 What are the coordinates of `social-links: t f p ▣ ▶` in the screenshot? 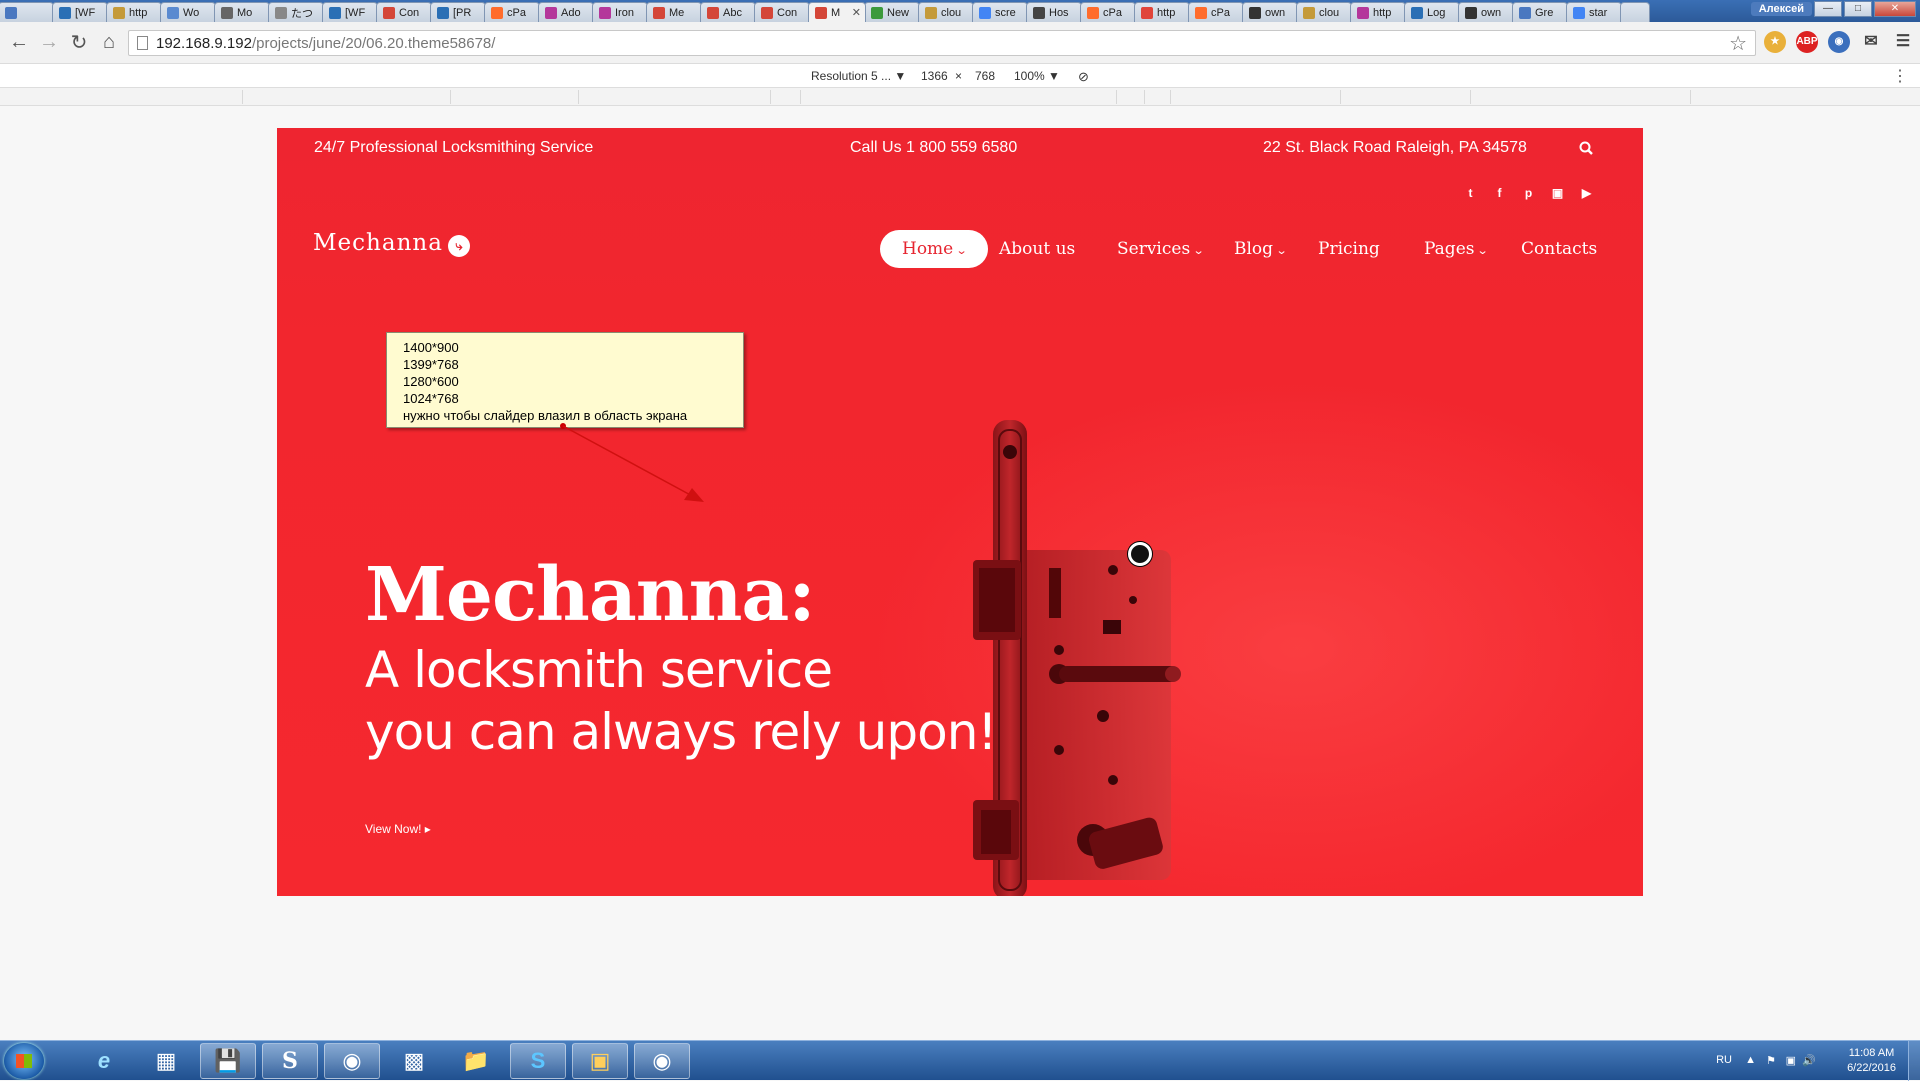 It's located at (1528, 193).